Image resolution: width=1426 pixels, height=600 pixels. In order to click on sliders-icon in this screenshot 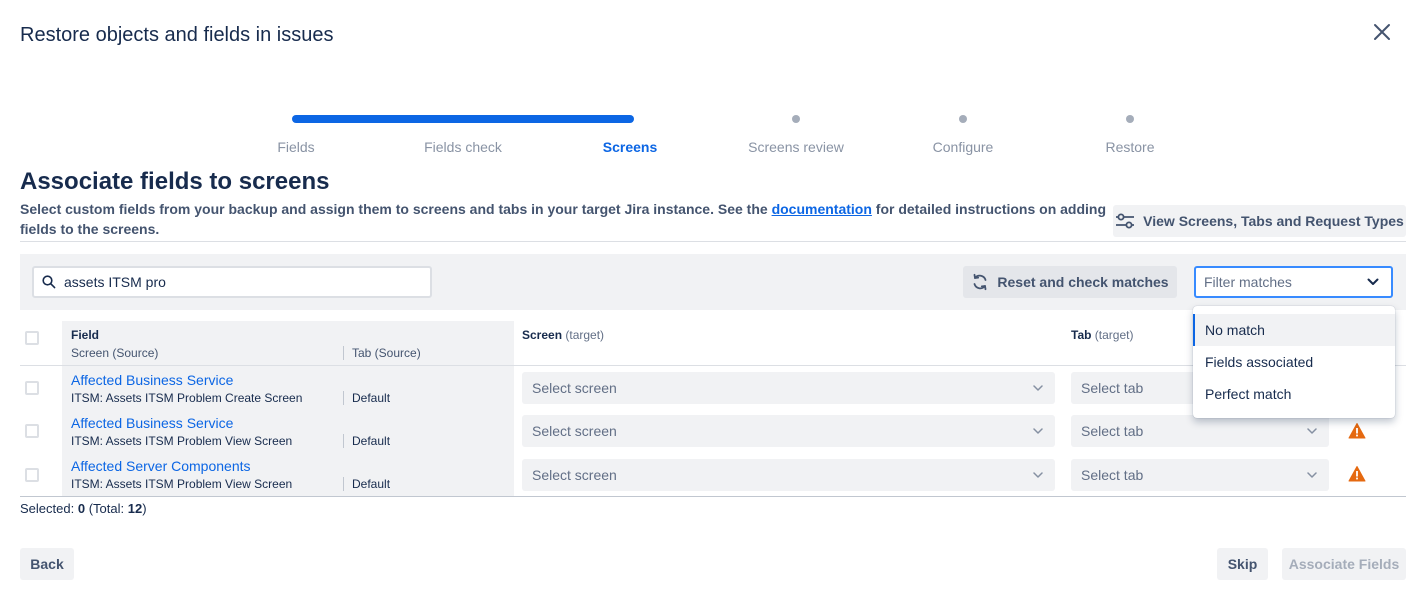, I will do `click(1125, 221)`.